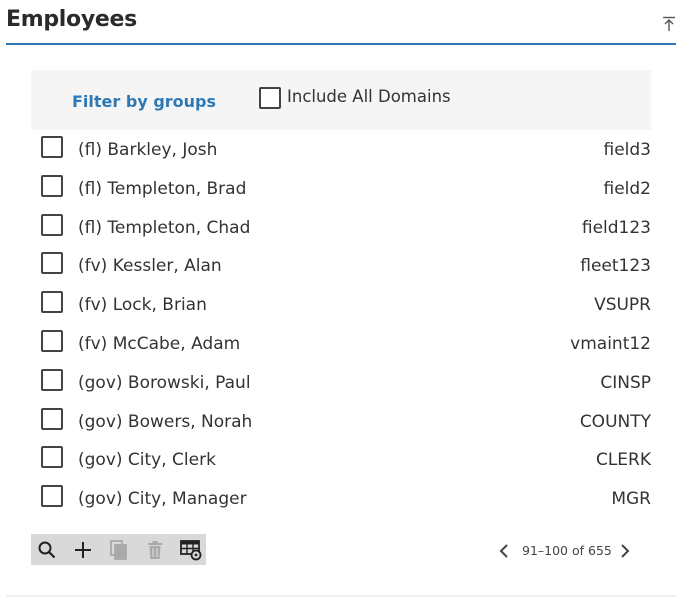 The height and width of the screenshot is (604, 680). I want to click on employees-header: Employees, so click(341, 22).